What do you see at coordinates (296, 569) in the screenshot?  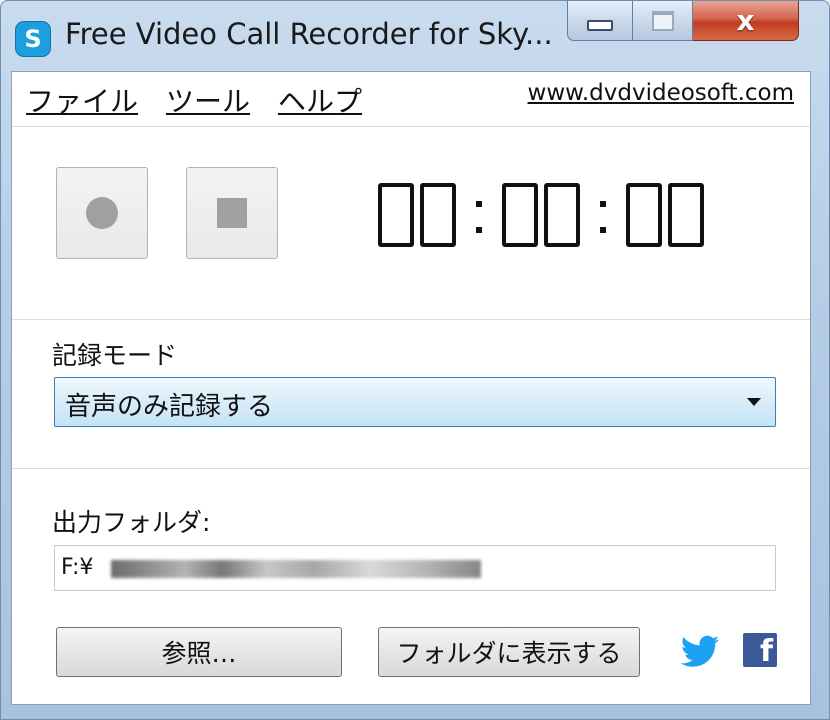 I see `redacted-path` at bounding box center [296, 569].